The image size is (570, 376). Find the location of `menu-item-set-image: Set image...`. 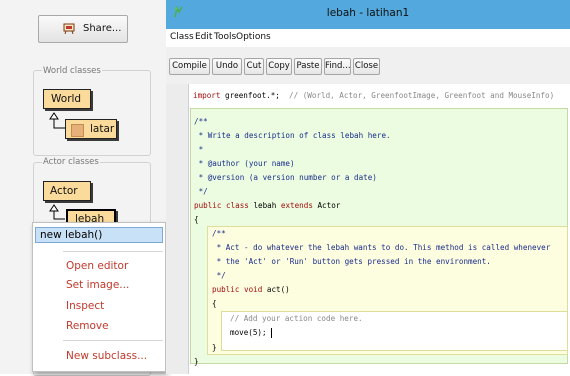

menu-item-set-image: Set image... is located at coordinates (97, 285).